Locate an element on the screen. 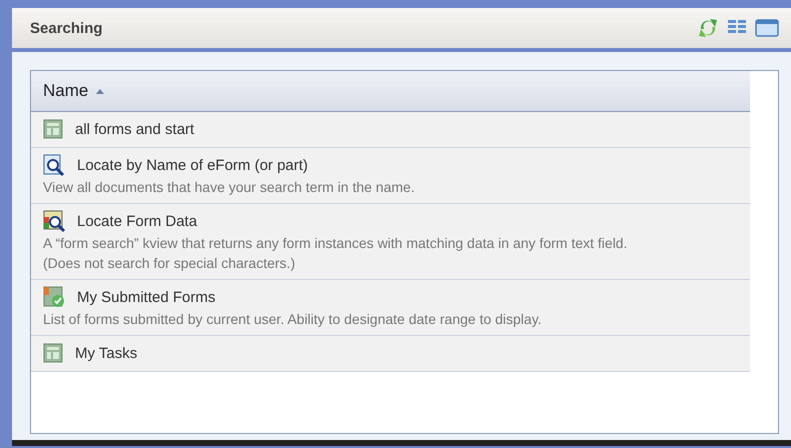  item-description: A “form search” kview that returns any form instances with matching data in any form text field. is located at coordinates (335, 243).